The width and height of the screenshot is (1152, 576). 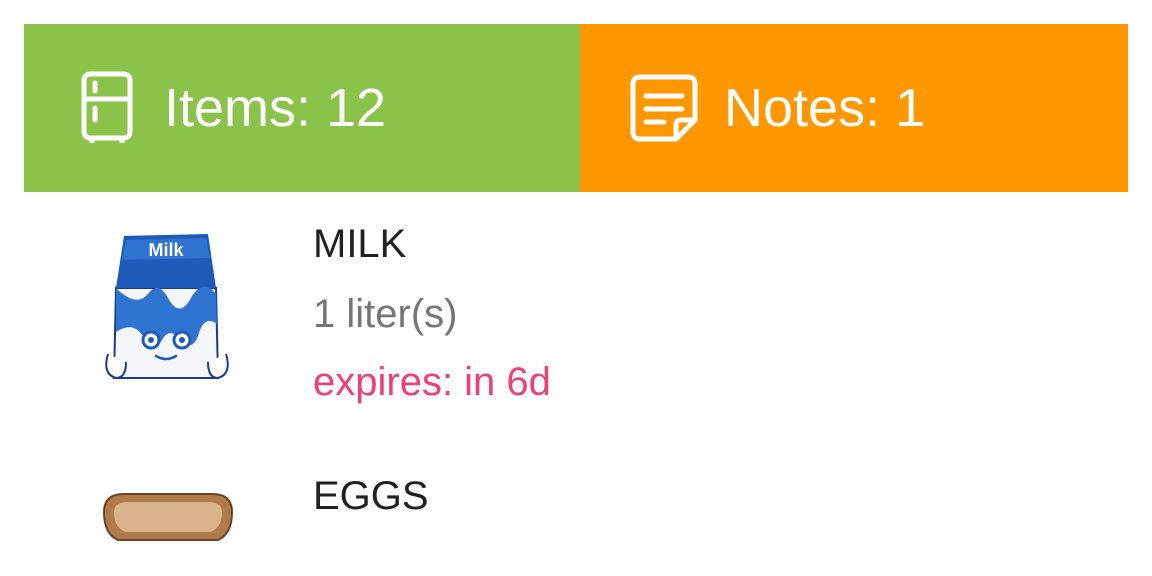 What do you see at coordinates (664, 108) in the screenshot?
I see `note-icon` at bounding box center [664, 108].